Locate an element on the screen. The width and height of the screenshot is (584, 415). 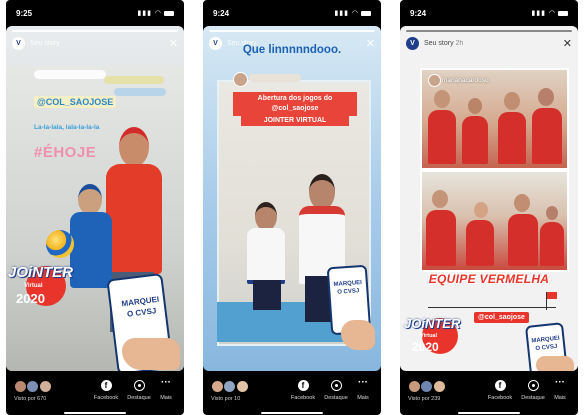
credit-sticker is located at coordinates (70, 74).